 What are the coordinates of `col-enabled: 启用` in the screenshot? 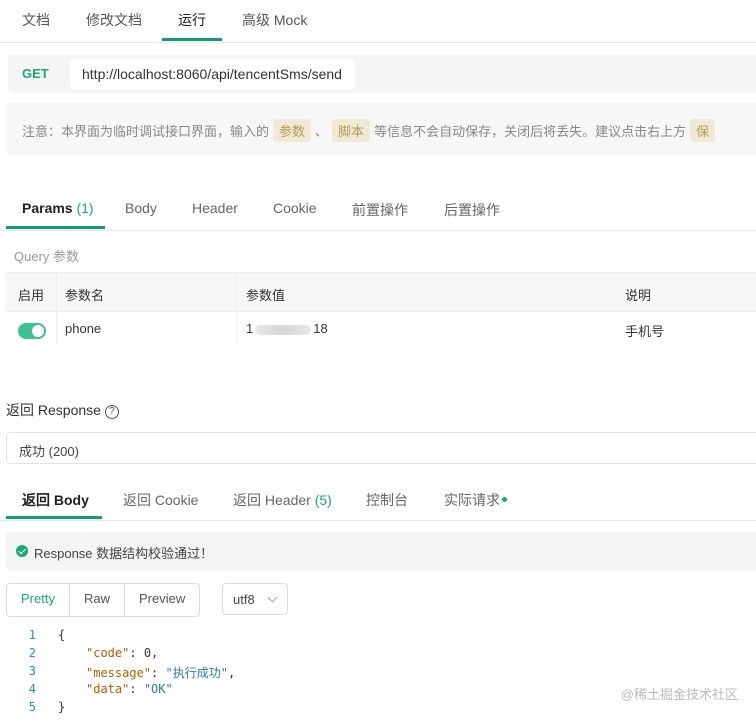 It's located at (31, 295).